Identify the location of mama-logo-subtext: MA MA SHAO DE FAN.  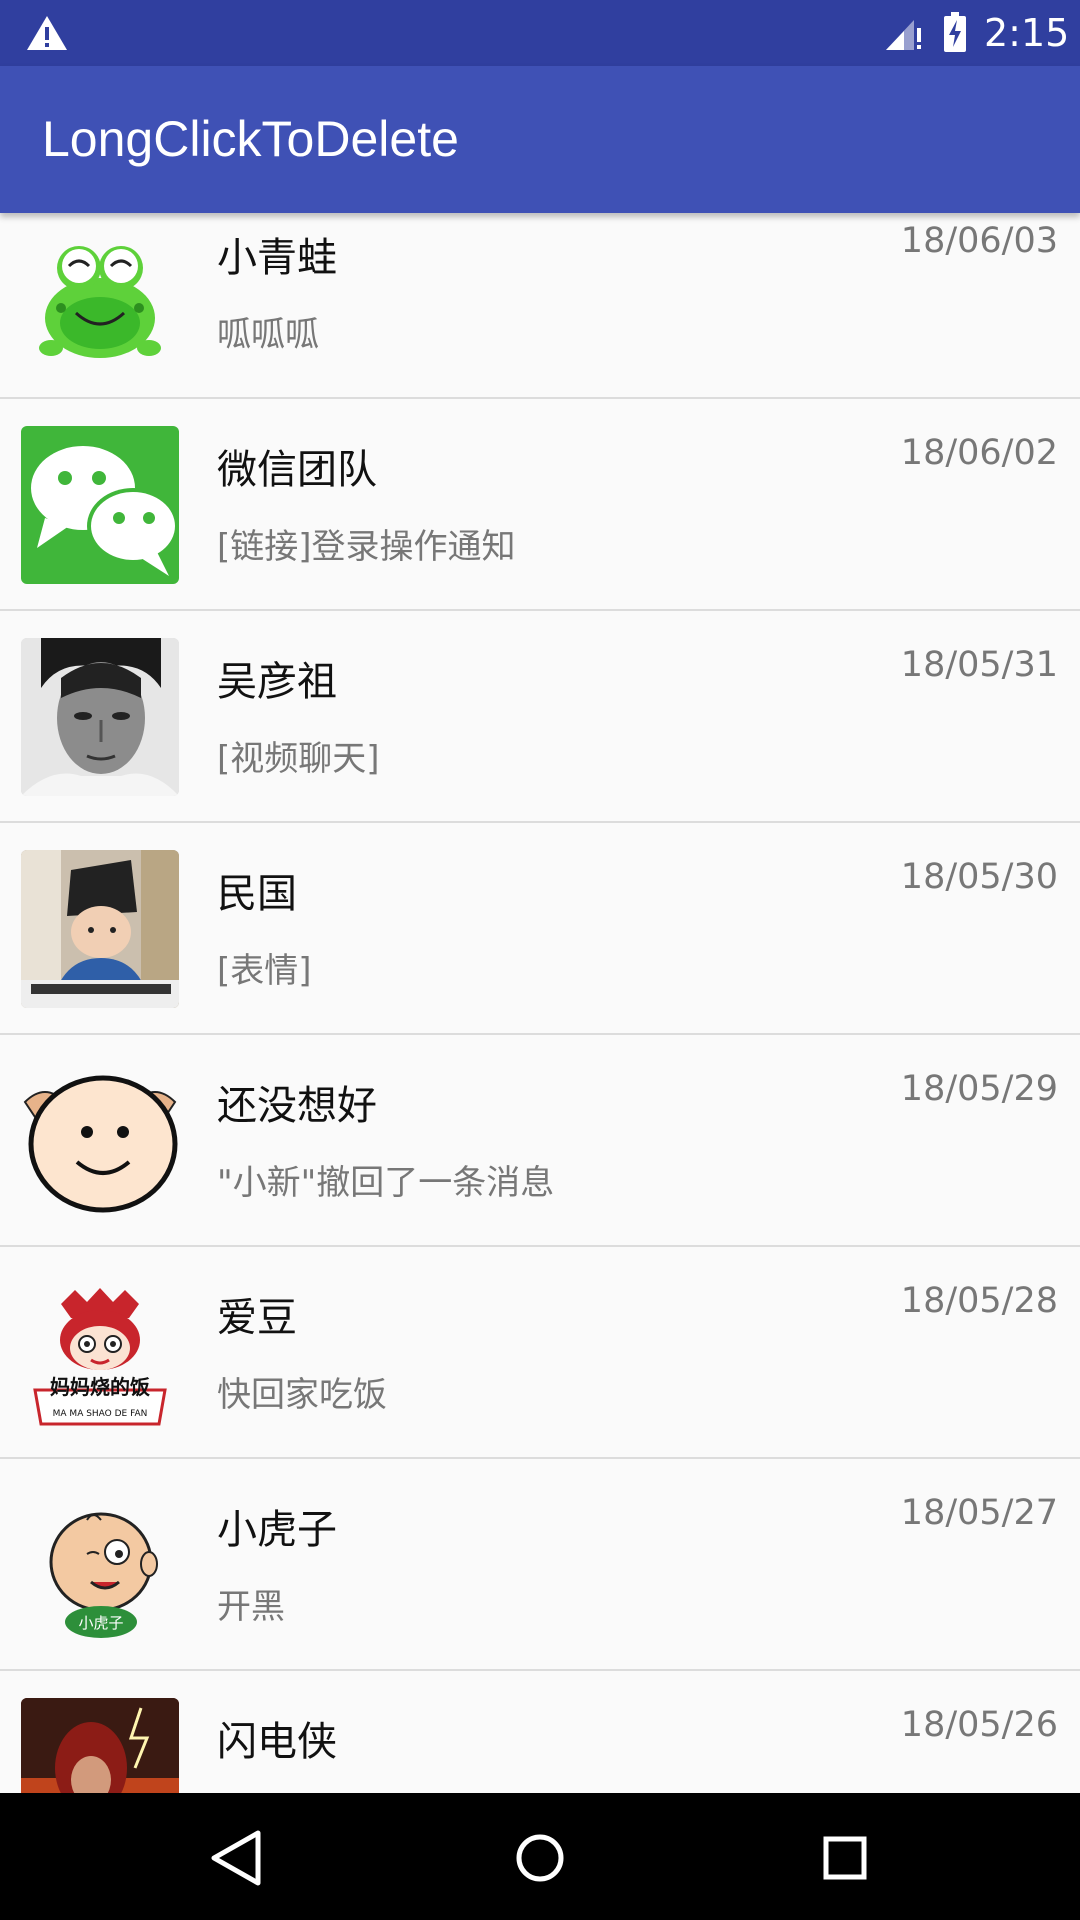
(100, 1414).